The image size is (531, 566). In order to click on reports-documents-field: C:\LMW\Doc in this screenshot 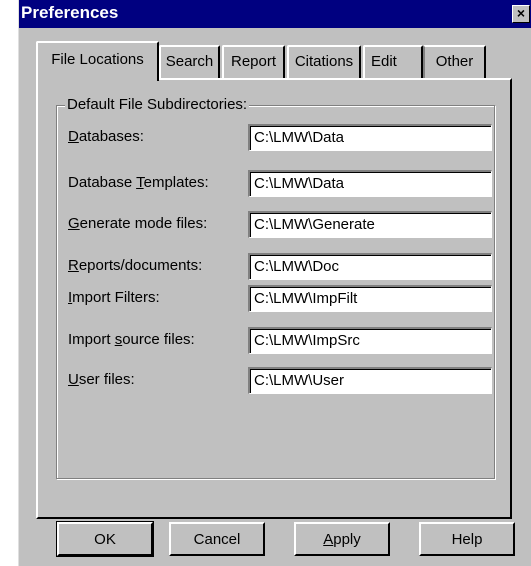, I will do `click(370, 266)`.